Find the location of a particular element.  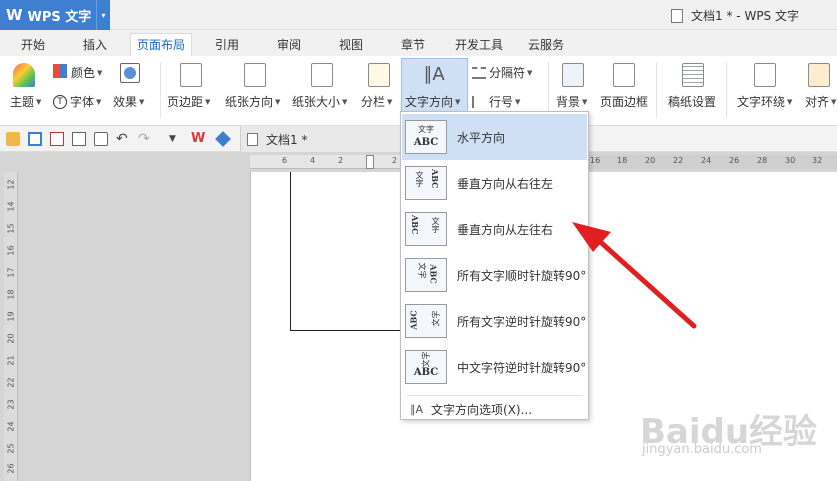

tab-insert: 插入 is located at coordinates (95, 45).